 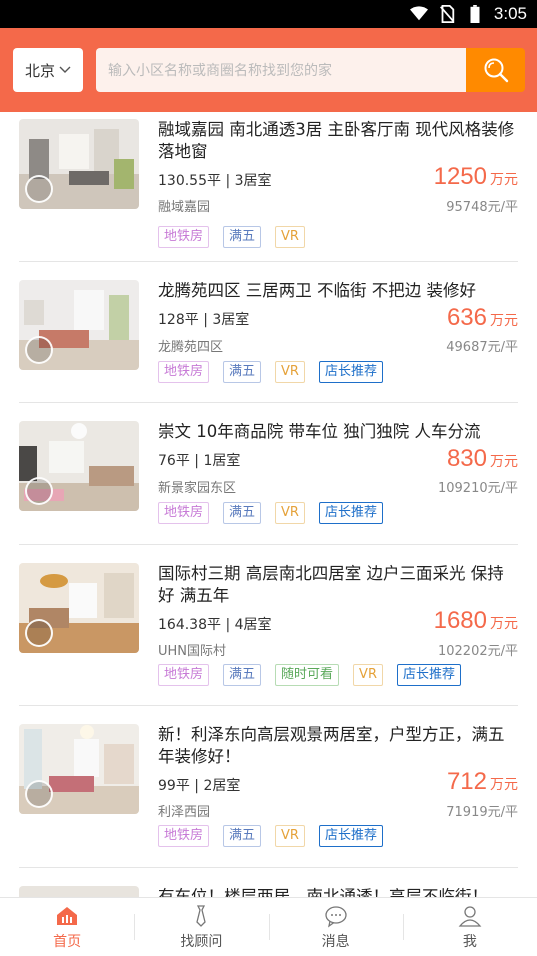 I want to click on search-button, so click(x=495, y=70).